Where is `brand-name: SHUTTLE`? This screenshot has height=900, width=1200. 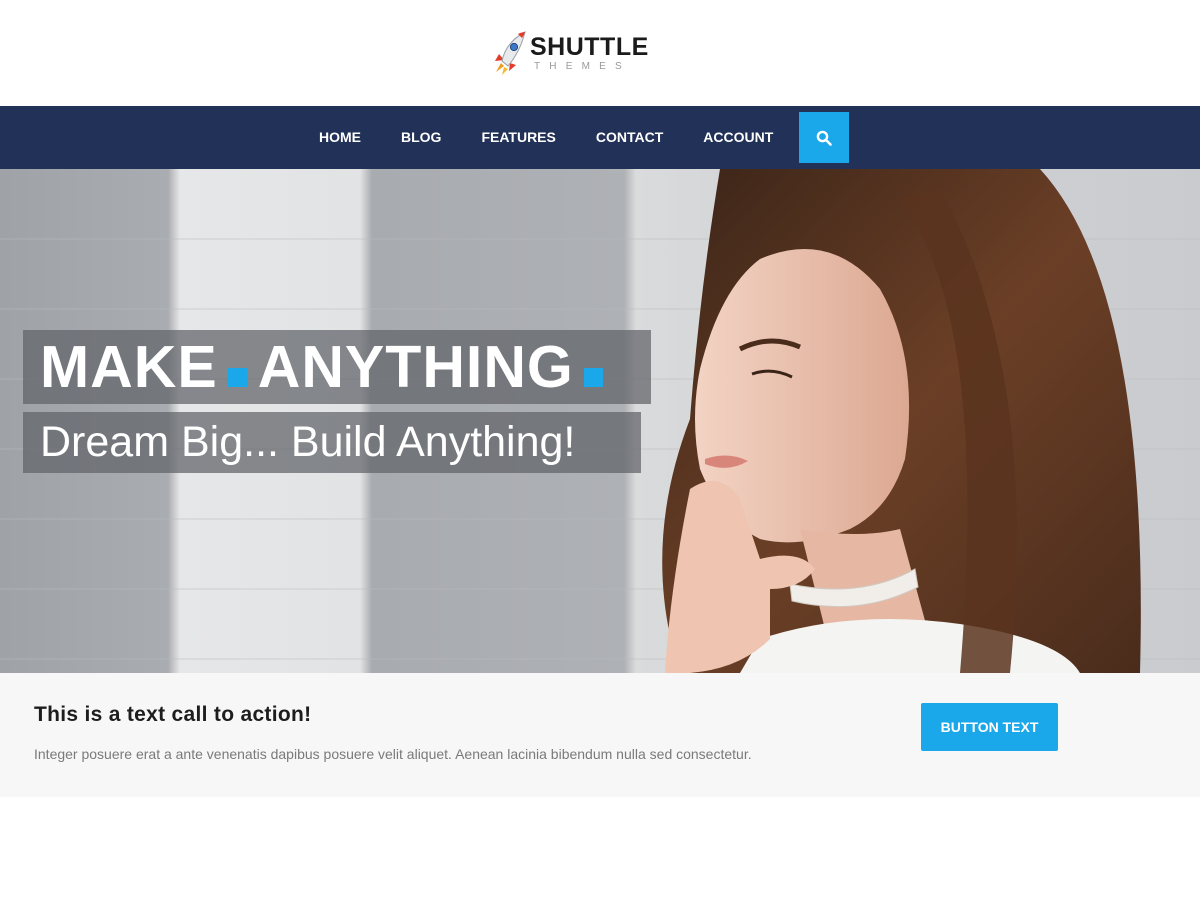
brand-name: SHUTTLE is located at coordinates (589, 47).